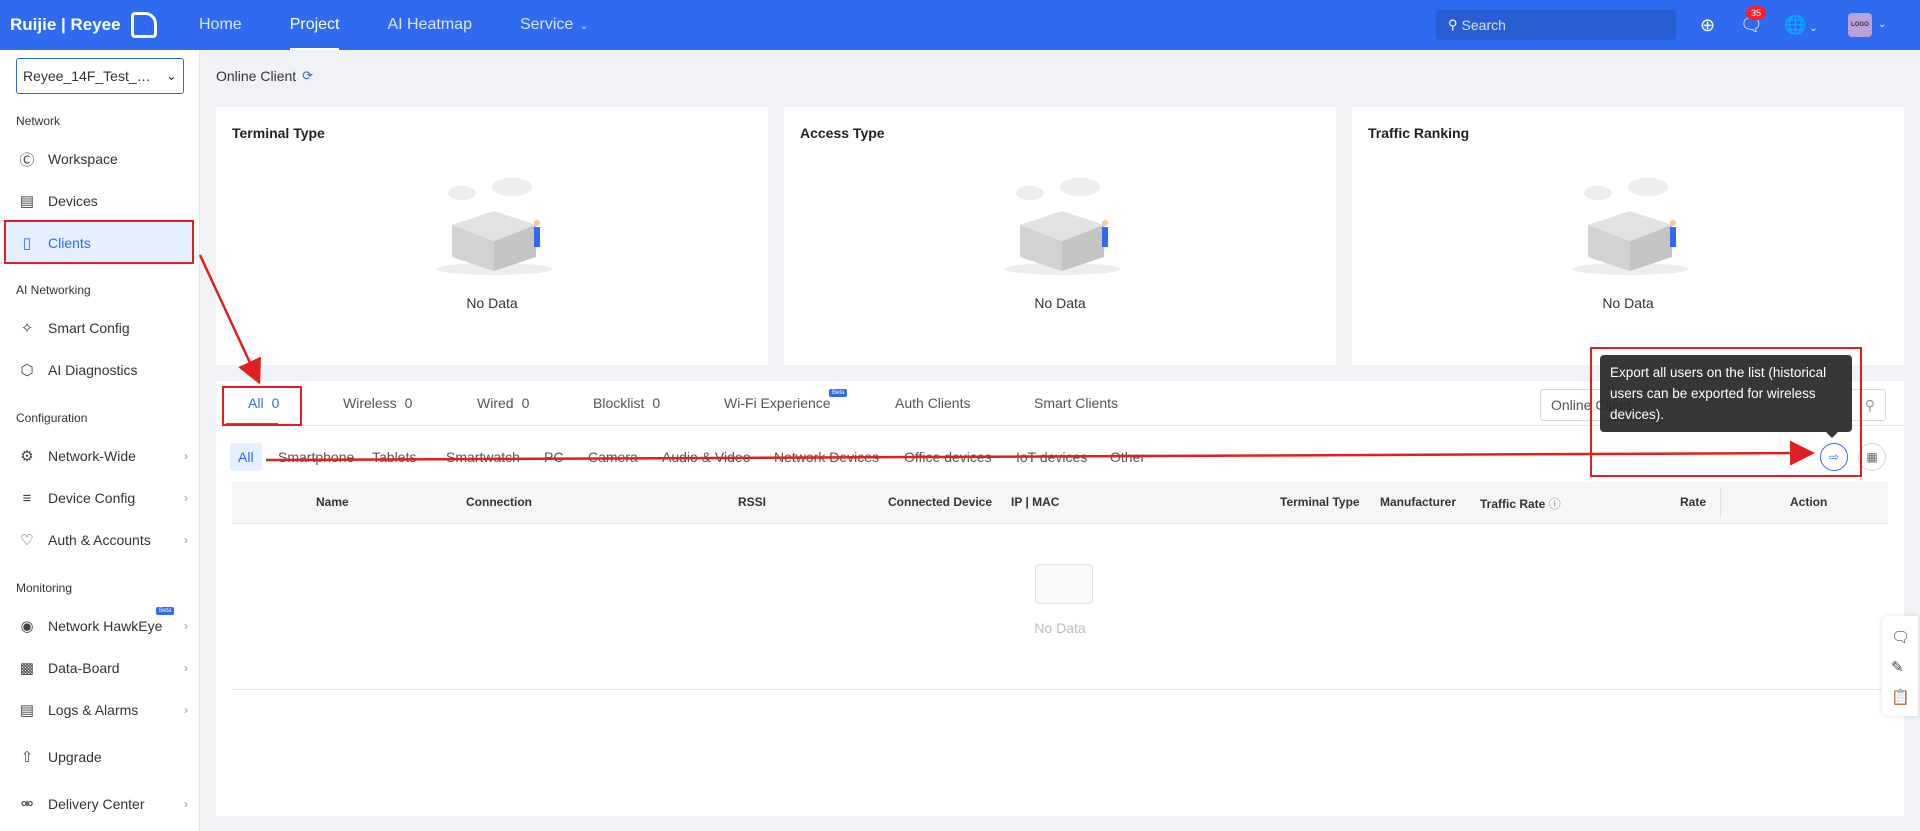 This screenshot has height=831, width=1920. Describe the element at coordinates (99, 456) in the screenshot. I see `sidebar-item-network-wide: ⚙ Network-Wide ›` at that location.